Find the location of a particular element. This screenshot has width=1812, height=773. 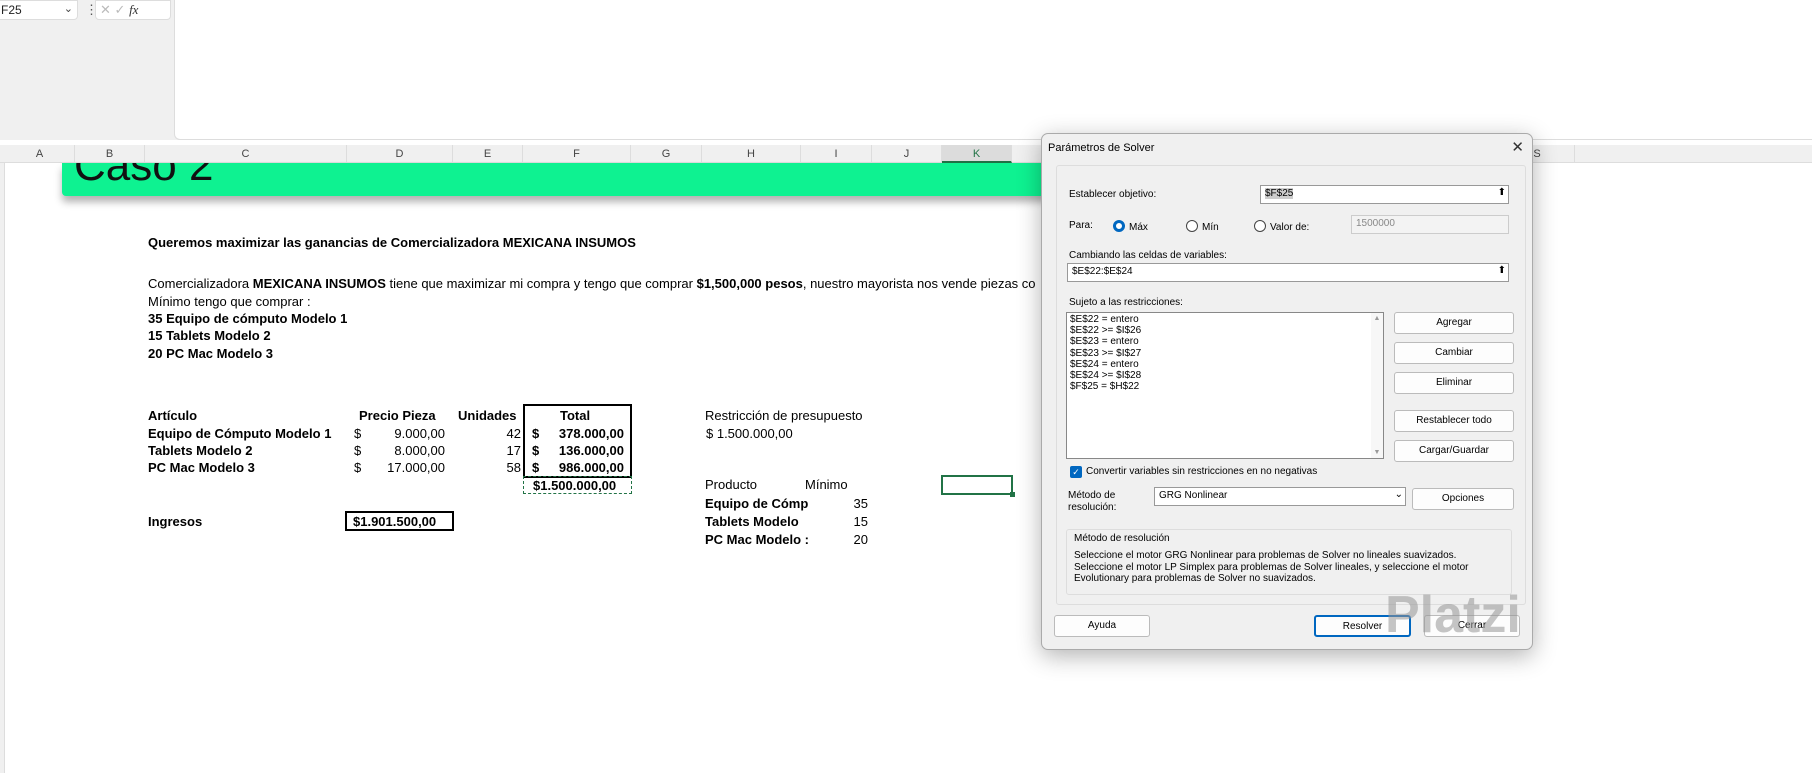

cancel-icon: ✕ is located at coordinates (105, 9).